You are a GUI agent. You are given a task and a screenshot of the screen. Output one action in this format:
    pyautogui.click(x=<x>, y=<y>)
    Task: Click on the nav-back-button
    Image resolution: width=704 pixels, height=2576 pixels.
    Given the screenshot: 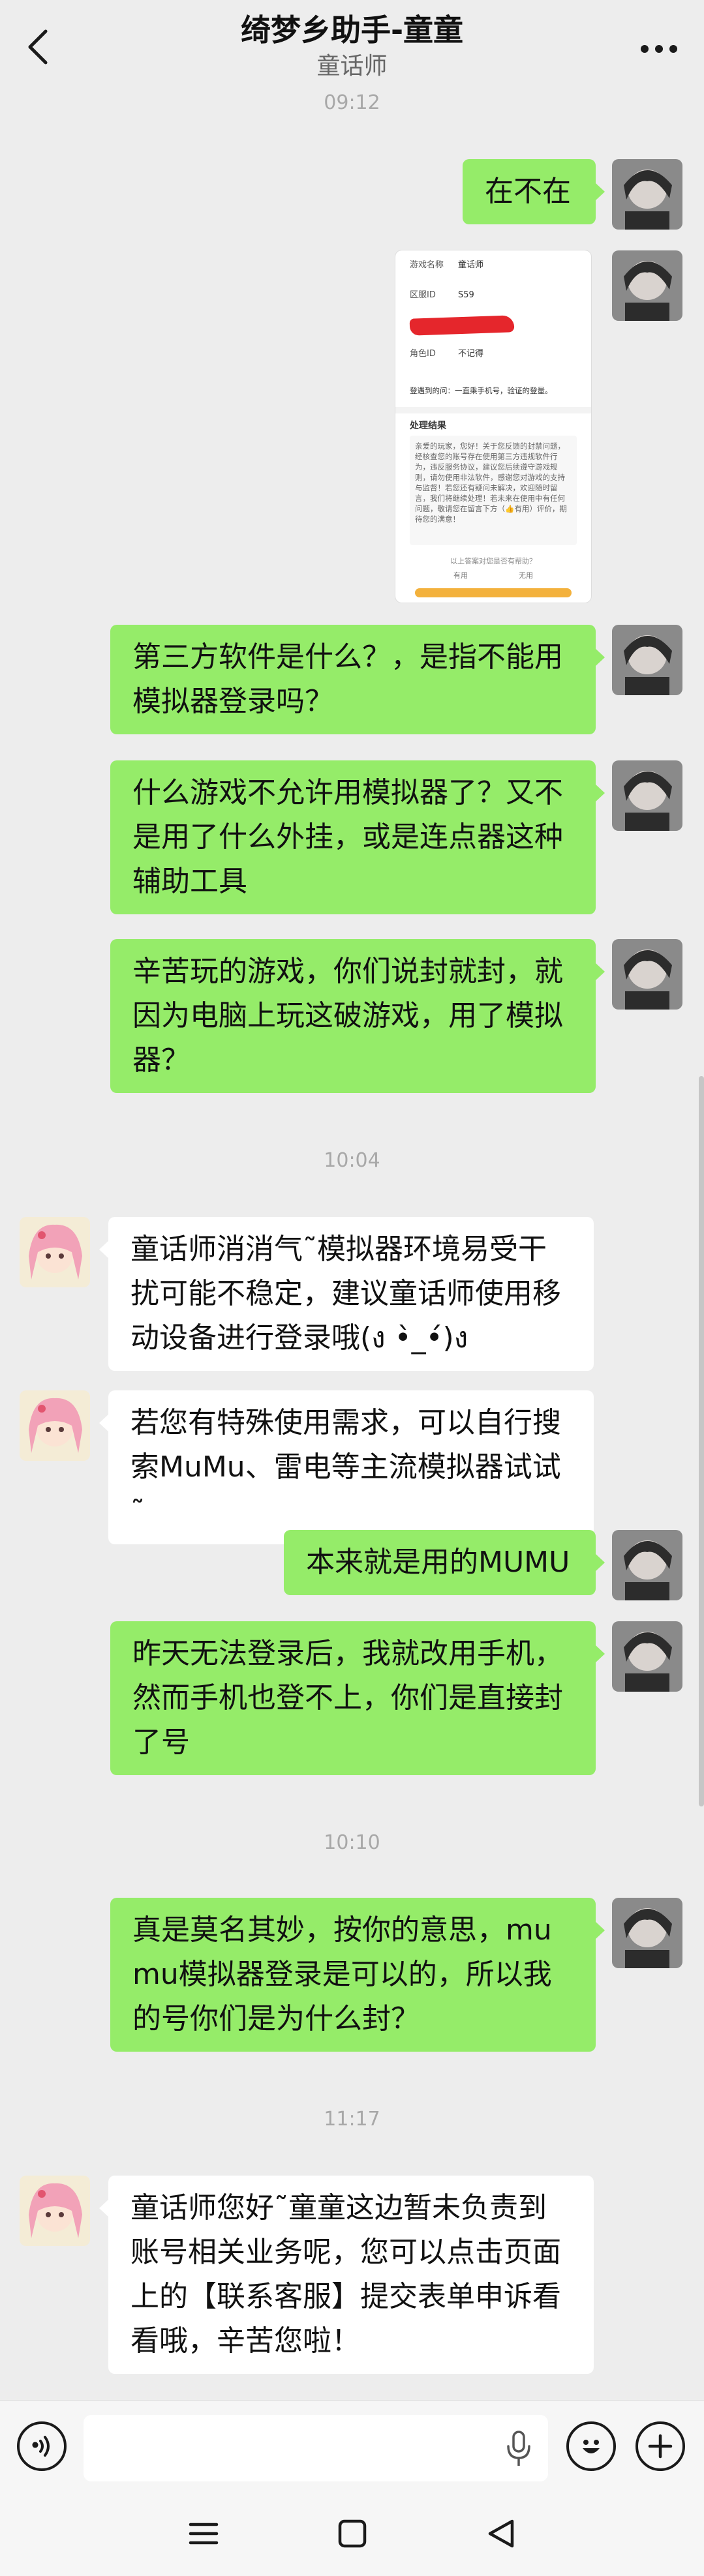 What is the action you would take?
    pyautogui.click(x=501, y=2533)
    